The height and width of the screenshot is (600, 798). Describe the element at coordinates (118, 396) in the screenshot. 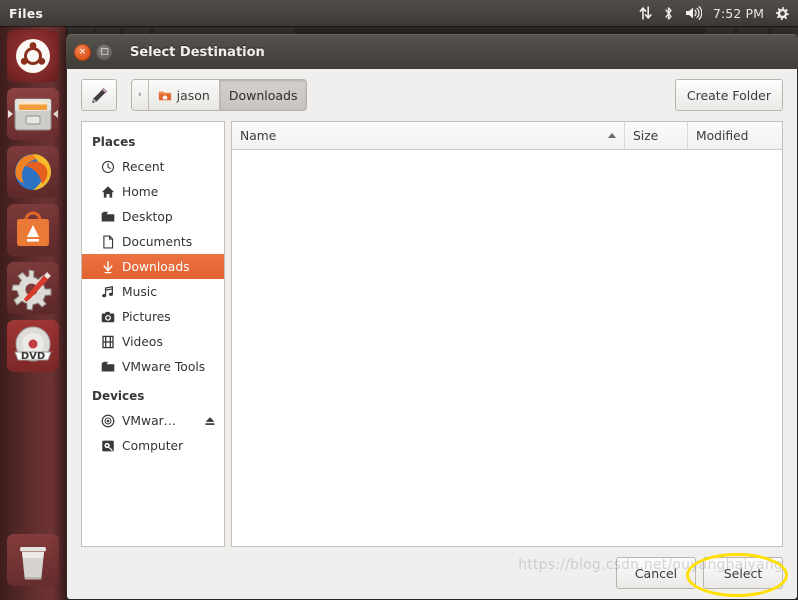

I see `sidebar-heading-devices: Devices` at that location.